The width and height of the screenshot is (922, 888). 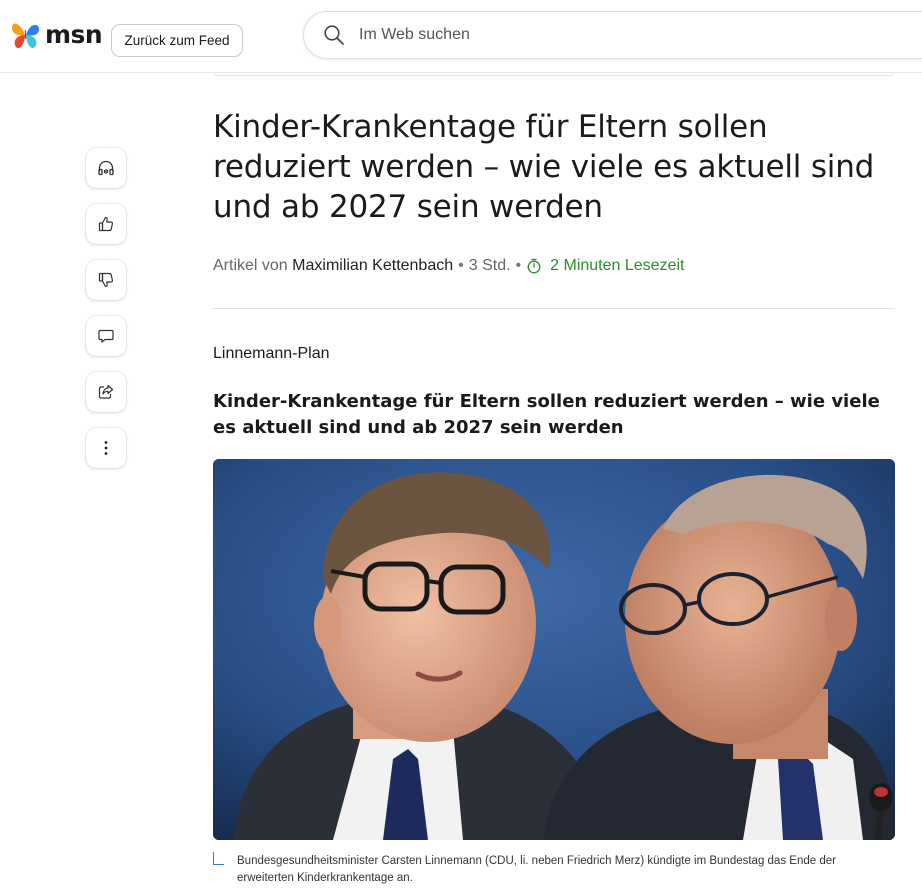 I want to click on headphones-icon, so click(x=106, y=168).